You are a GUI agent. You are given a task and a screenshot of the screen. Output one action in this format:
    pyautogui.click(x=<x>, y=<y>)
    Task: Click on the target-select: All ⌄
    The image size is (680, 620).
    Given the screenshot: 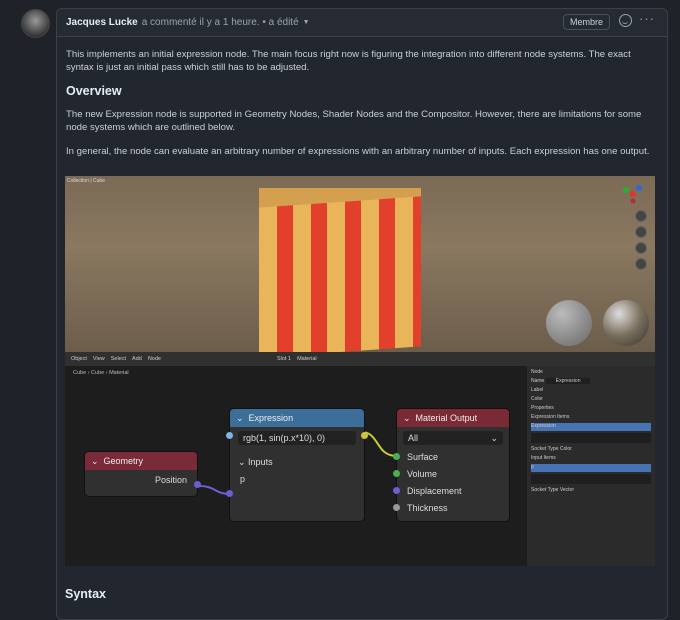 What is the action you would take?
    pyautogui.click(x=453, y=438)
    